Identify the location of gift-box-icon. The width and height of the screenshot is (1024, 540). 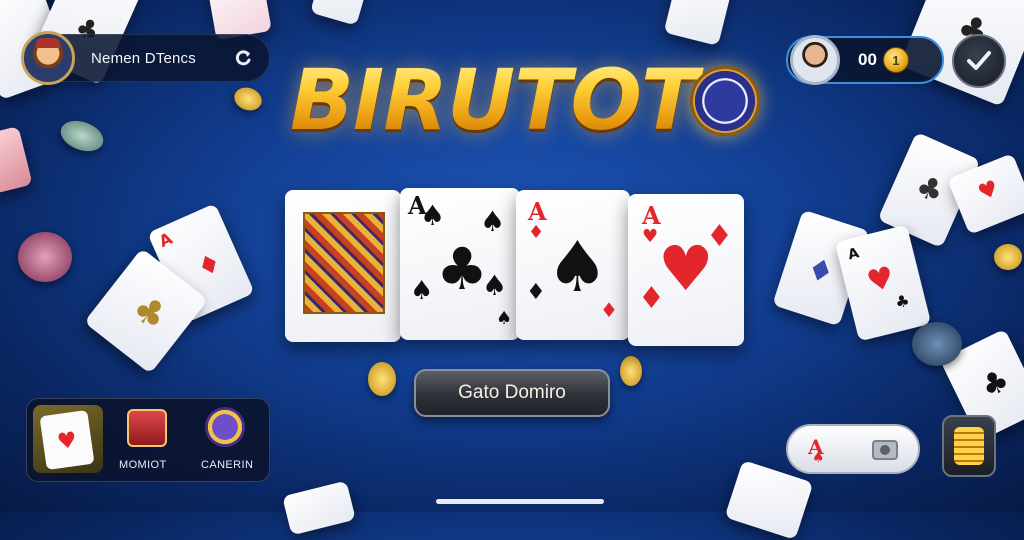
(147, 428).